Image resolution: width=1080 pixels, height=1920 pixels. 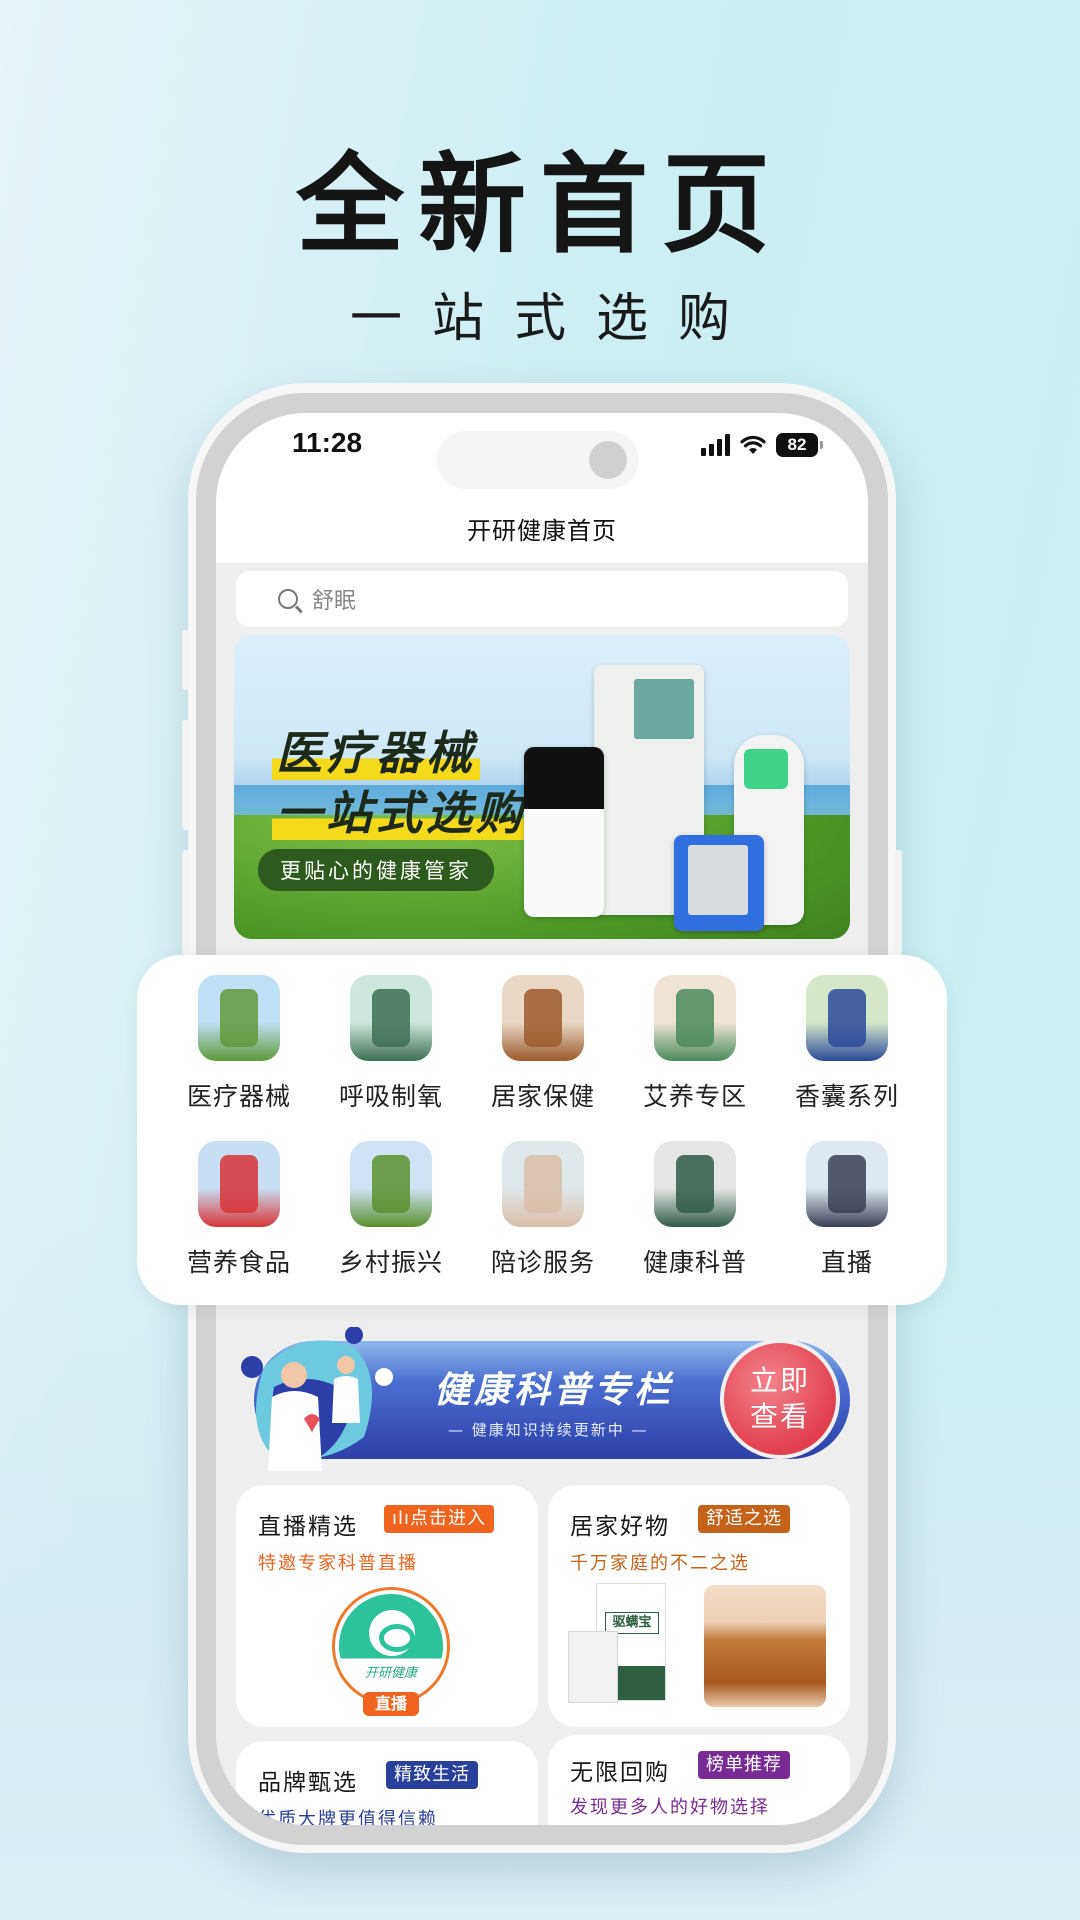 What do you see at coordinates (660, 1563) in the screenshot?
I see `card-subtitle: 千万家庭的不二之选` at bounding box center [660, 1563].